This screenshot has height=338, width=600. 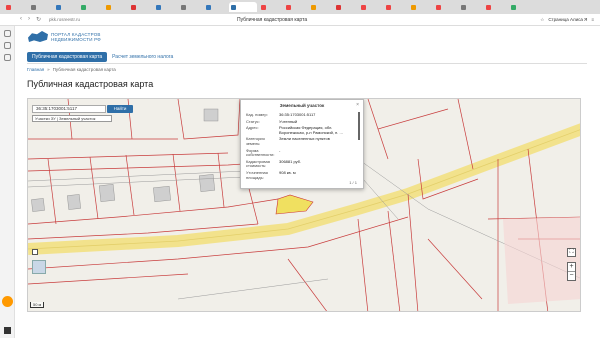 What do you see at coordinates (307, 63) in the screenshot?
I see `divider` at bounding box center [307, 63].